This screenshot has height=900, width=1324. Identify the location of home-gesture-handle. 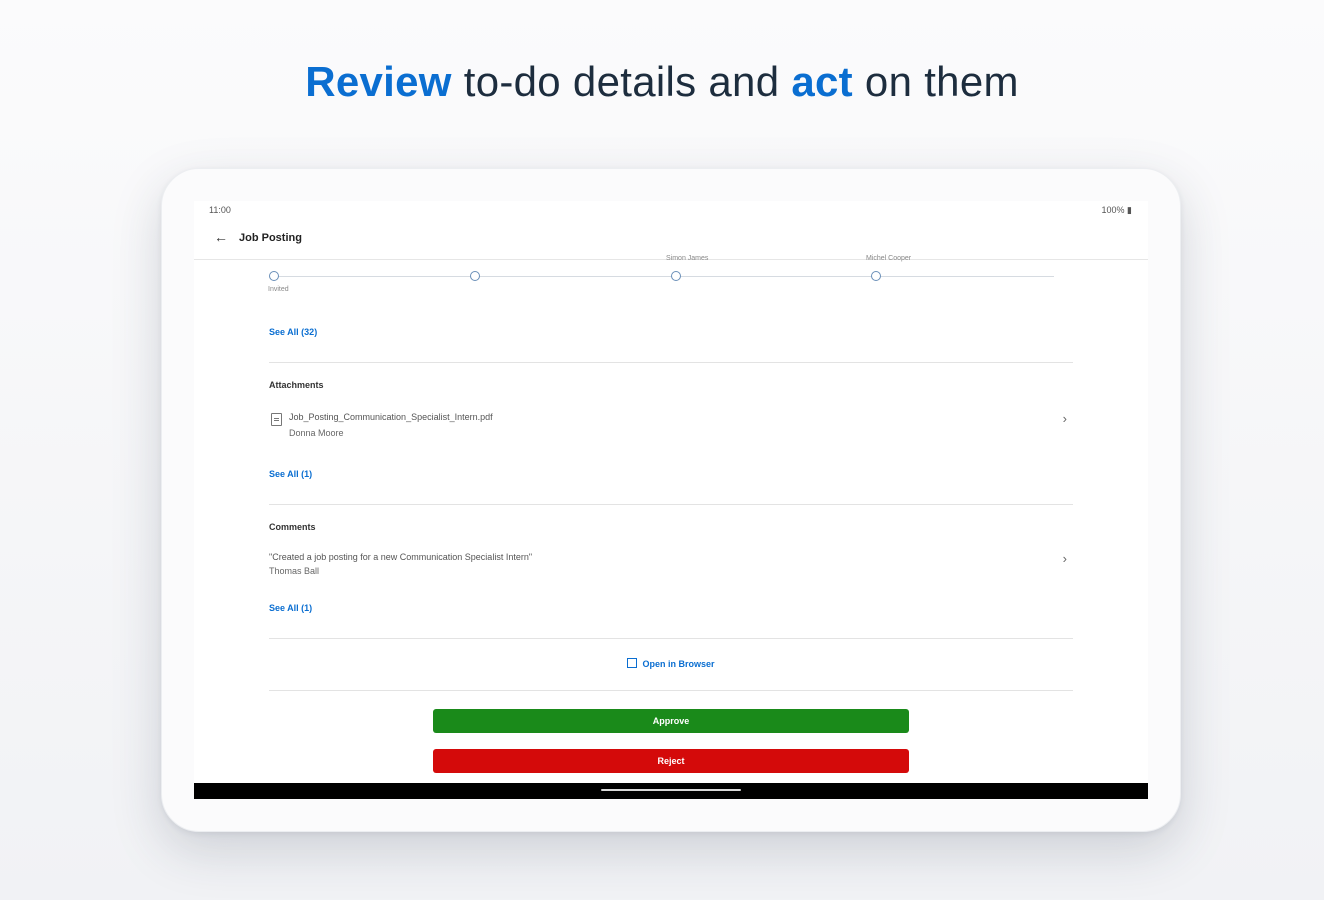
(671, 790).